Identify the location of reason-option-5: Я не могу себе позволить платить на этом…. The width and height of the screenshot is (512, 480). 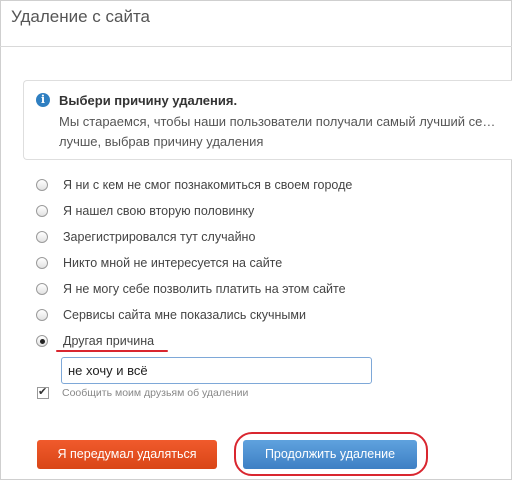
(191, 289).